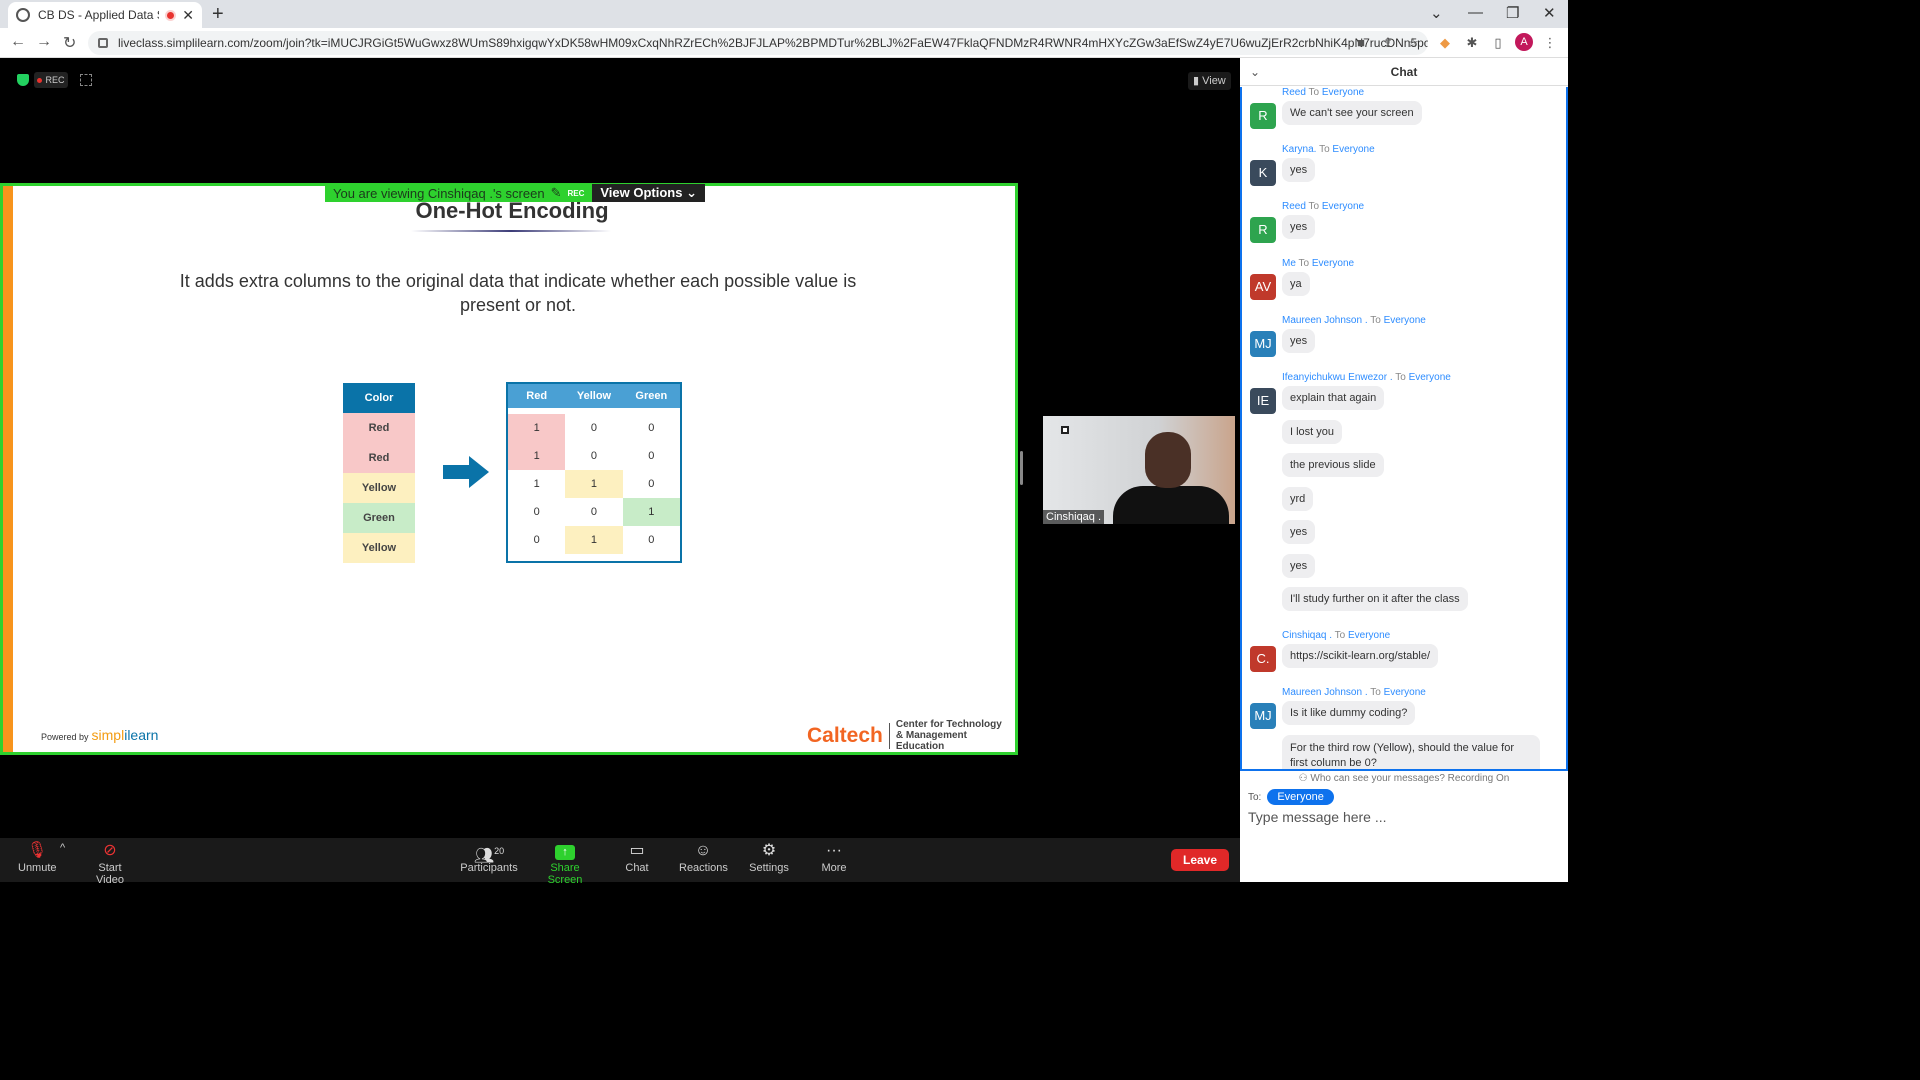 The width and height of the screenshot is (1920, 1080). What do you see at coordinates (1512, 13) in the screenshot?
I see `restore-icon: ❐` at bounding box center [1512, 13].